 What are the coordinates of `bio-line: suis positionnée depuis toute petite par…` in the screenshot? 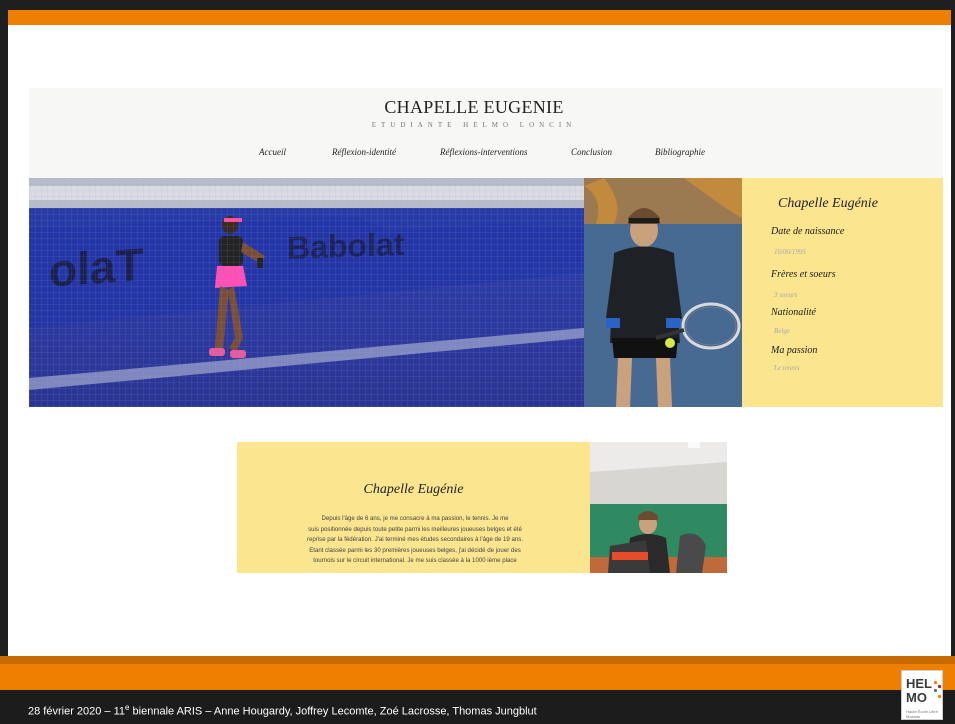 It's located at (415, 529).